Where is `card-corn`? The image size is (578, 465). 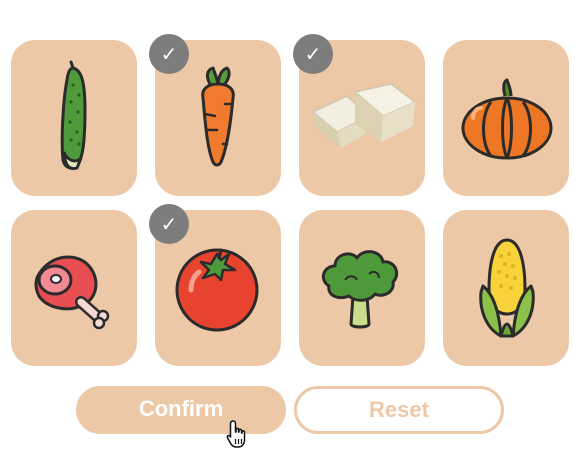 card-corn is located at coordinates (506, 288).